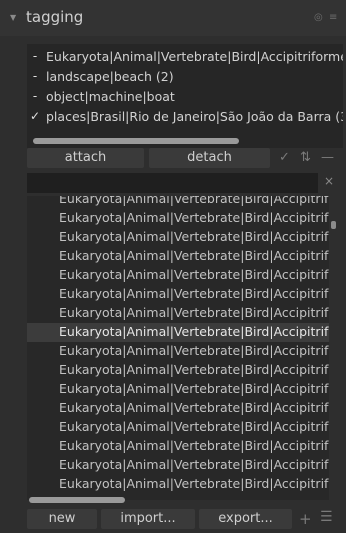 The height and width of the screenshot is (533, 346). What do you see at coordinates (318, 17) in the screenshot?
I see `reset-icon: ◎` at bounding box center [318, 17].